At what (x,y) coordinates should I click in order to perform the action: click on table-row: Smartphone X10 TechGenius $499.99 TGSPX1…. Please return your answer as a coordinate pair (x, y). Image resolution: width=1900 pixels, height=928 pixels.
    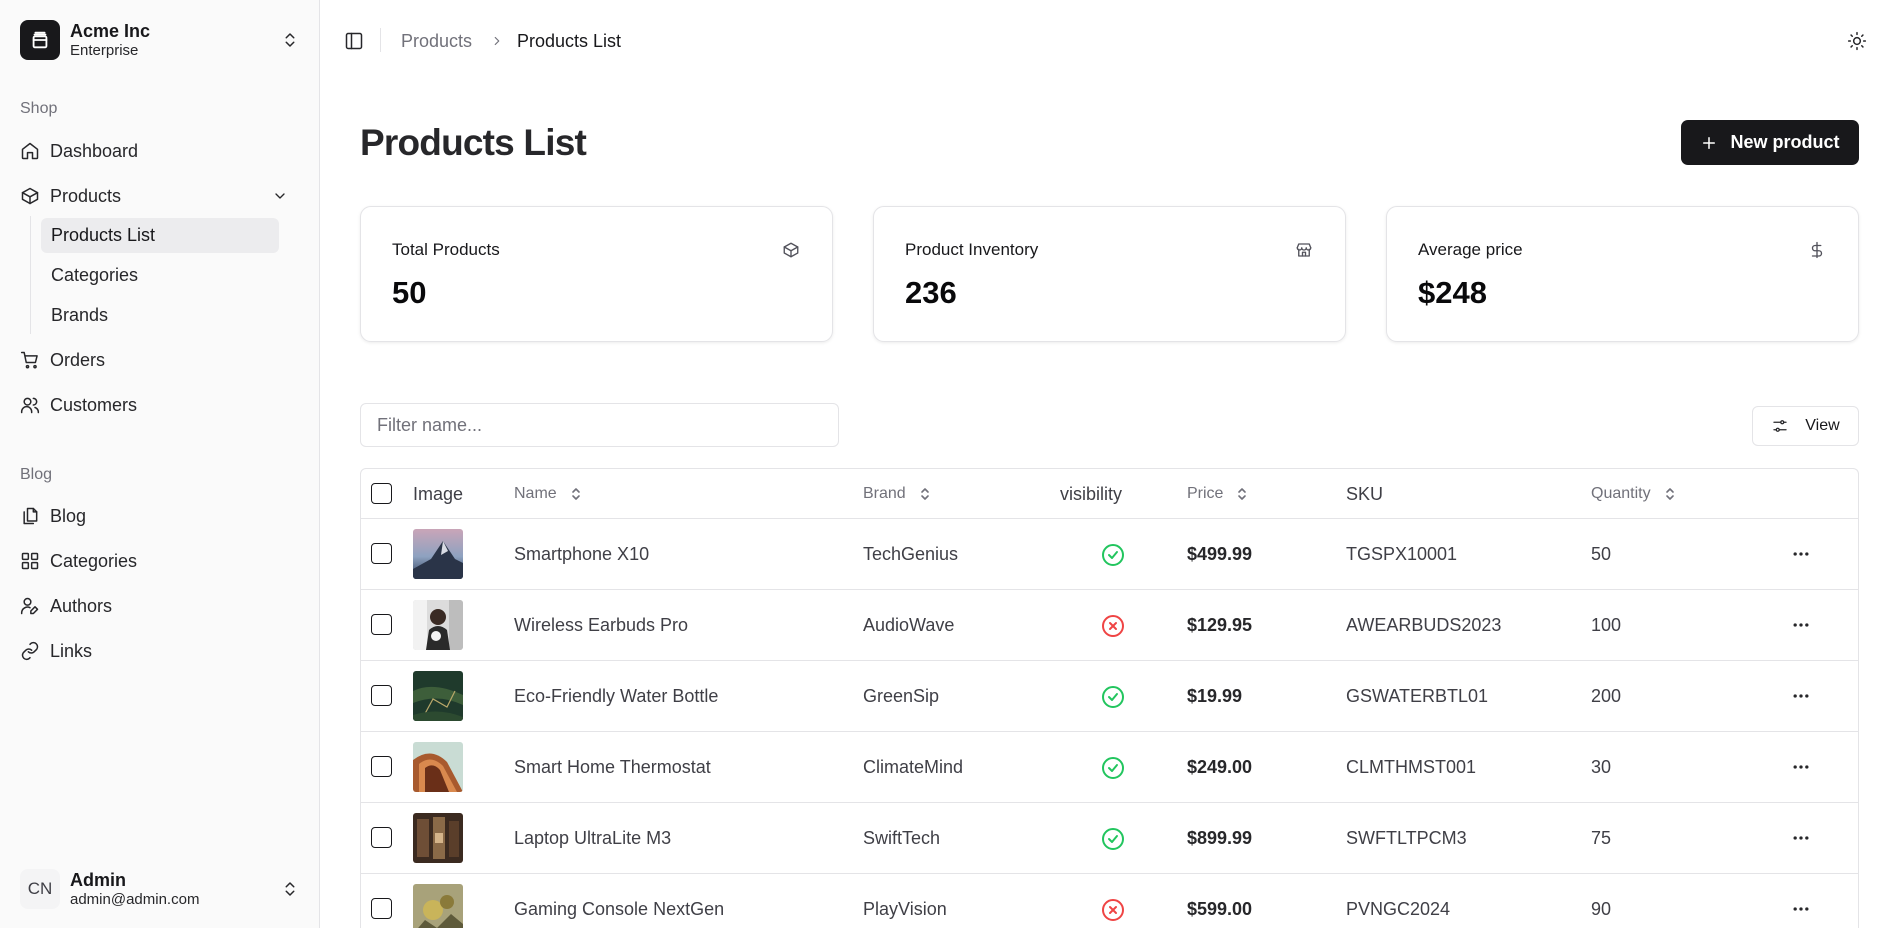
    Looking at the image, I should click on (1109, 554).